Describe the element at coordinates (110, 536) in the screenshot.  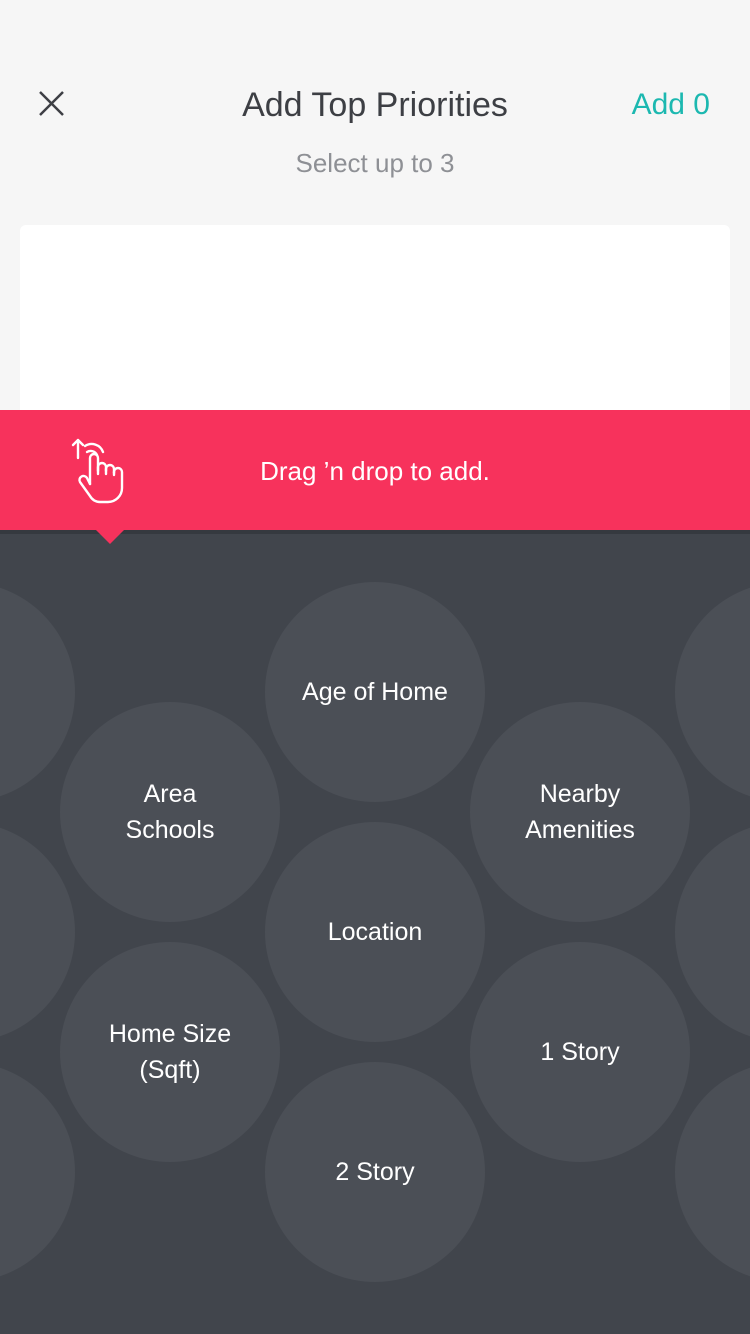
I see `banner-pointer` at that location.